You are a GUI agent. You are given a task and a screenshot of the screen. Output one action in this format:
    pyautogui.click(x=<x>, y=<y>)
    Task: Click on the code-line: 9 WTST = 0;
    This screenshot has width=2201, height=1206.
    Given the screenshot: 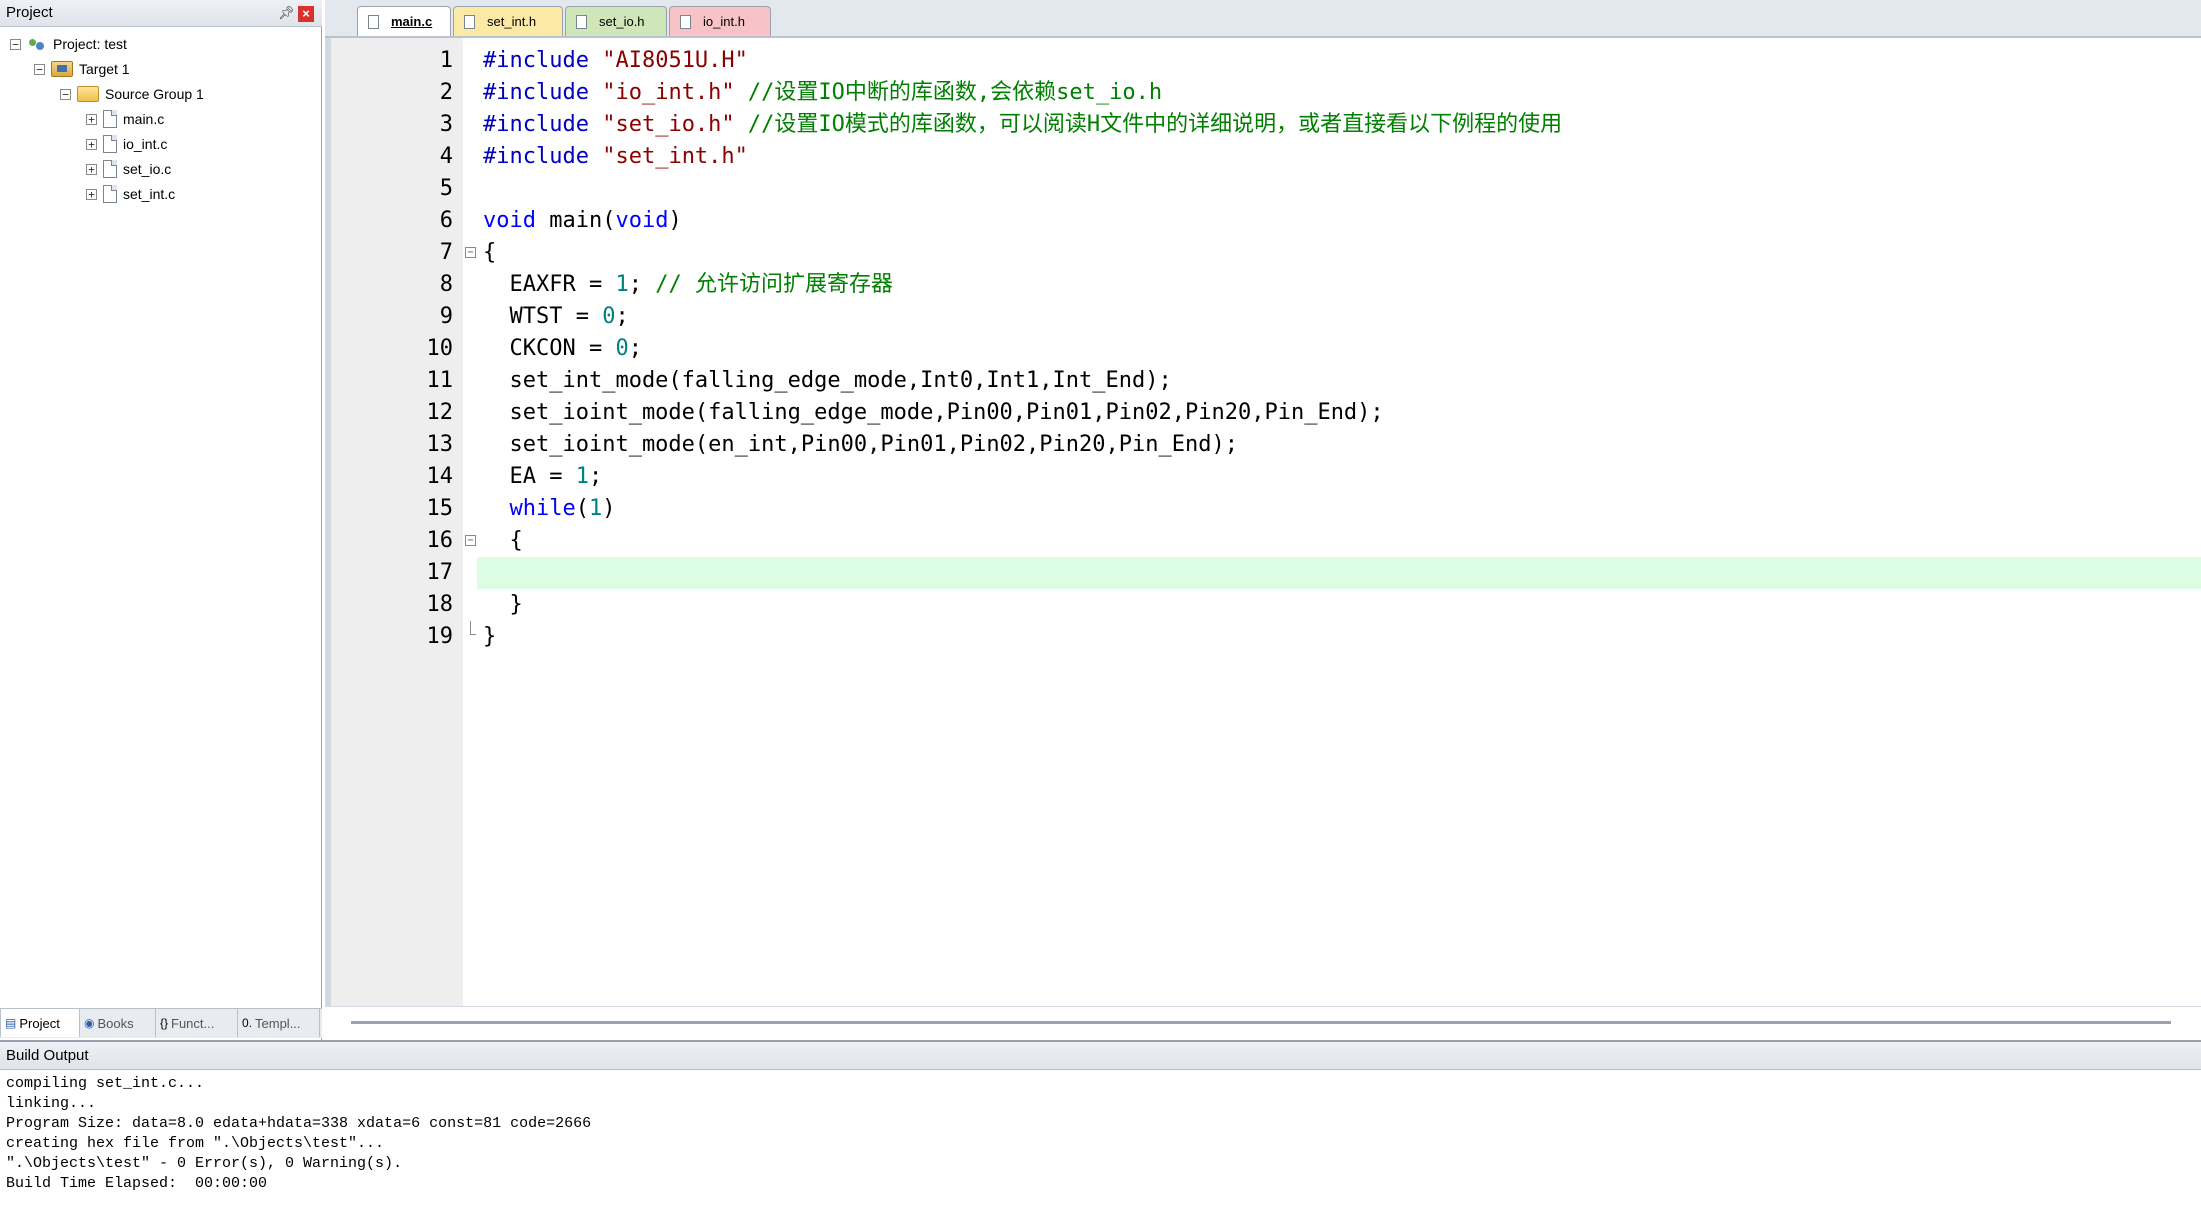 What is the action you would take?
    pyautogui.click(x=1266, y=317)
    